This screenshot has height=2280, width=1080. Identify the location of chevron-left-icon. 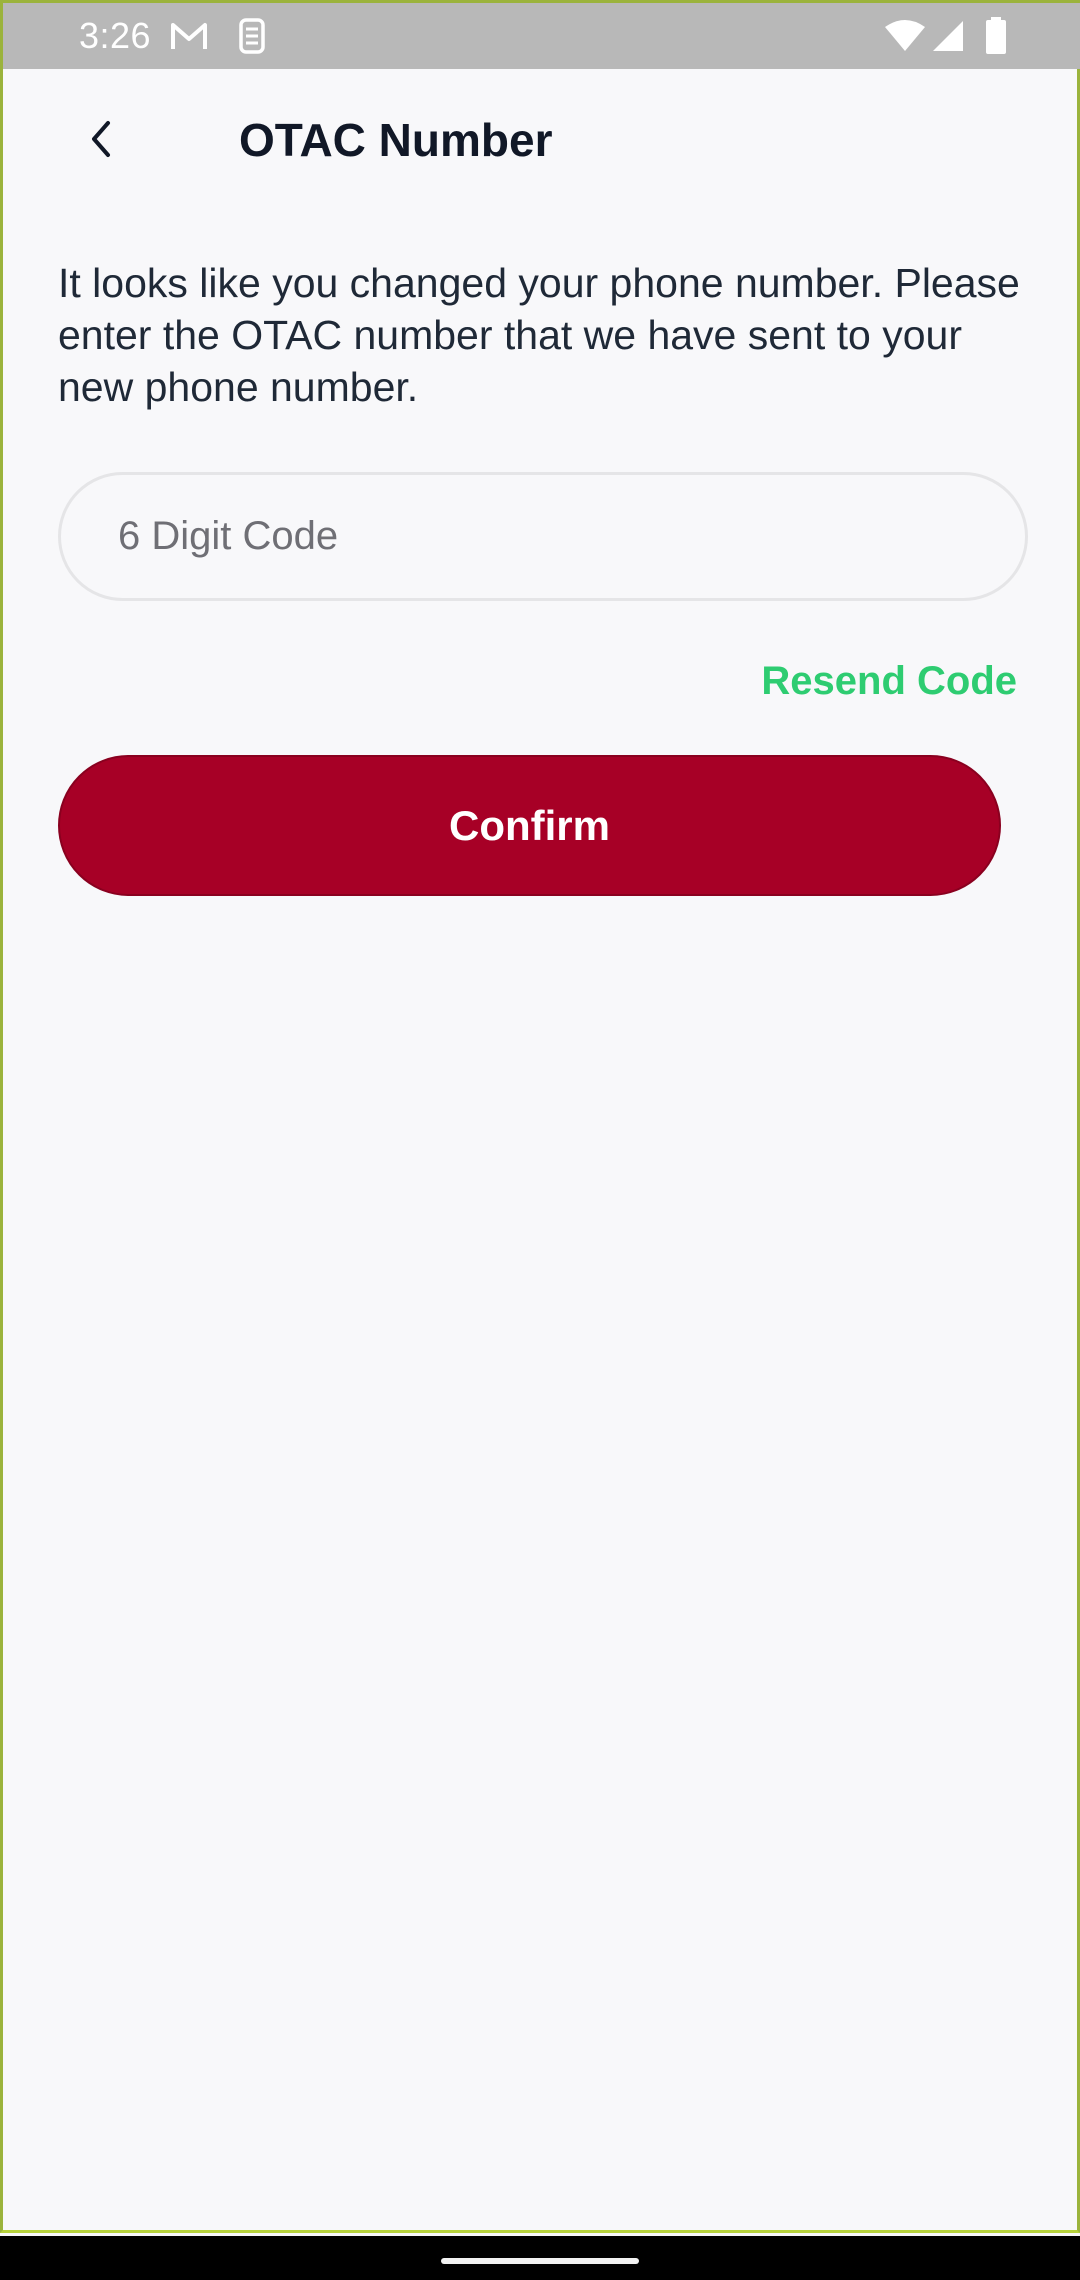
(101, 141).